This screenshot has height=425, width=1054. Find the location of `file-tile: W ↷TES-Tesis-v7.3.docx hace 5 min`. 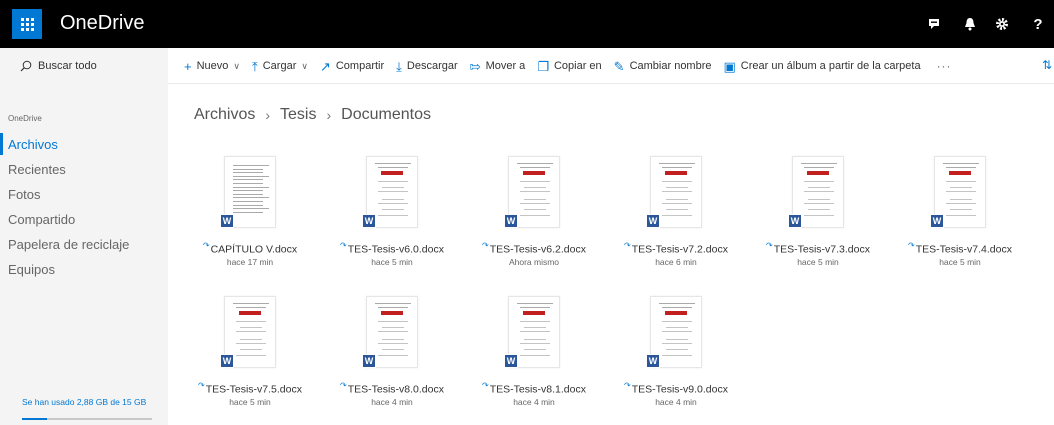

file-tile: W ↷TES-Tesis-v7.3.docx hace 5 min is located at coordinates (818, 216).